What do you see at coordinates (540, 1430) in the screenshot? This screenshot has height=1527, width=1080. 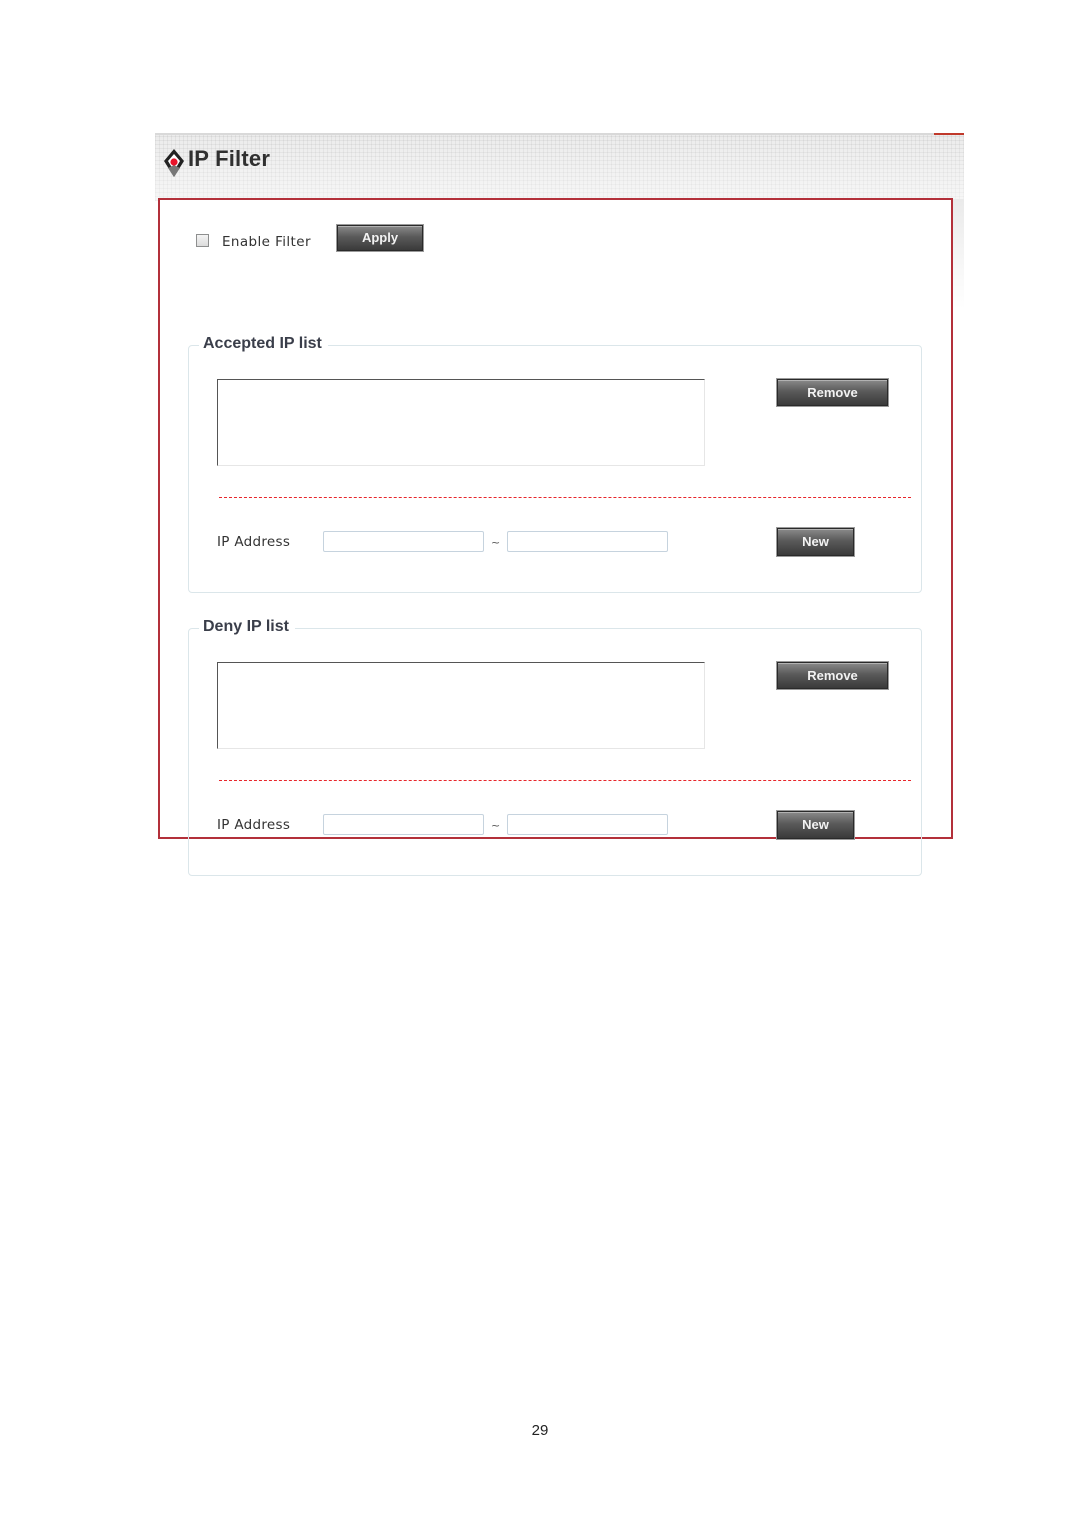 I see `page-number: 29` at bounding box center [540, 1430].